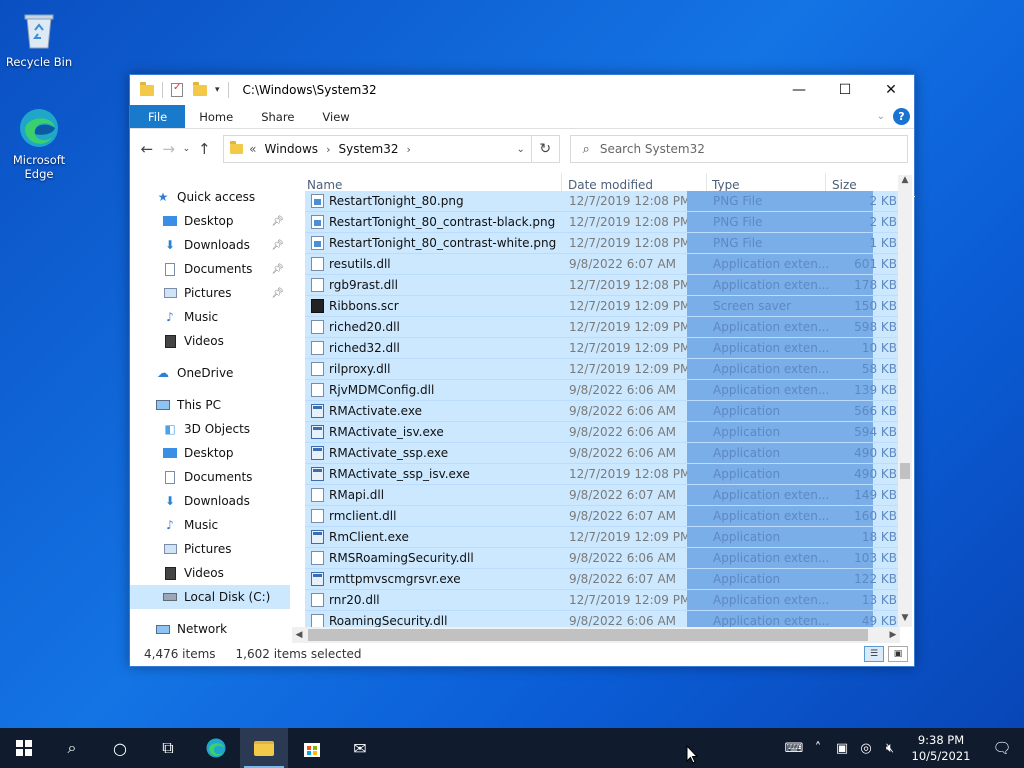  What do you see at coordinates (204, 149) in the screenshot?
I see `up-button: ↑` at bounding box center [204, 149].